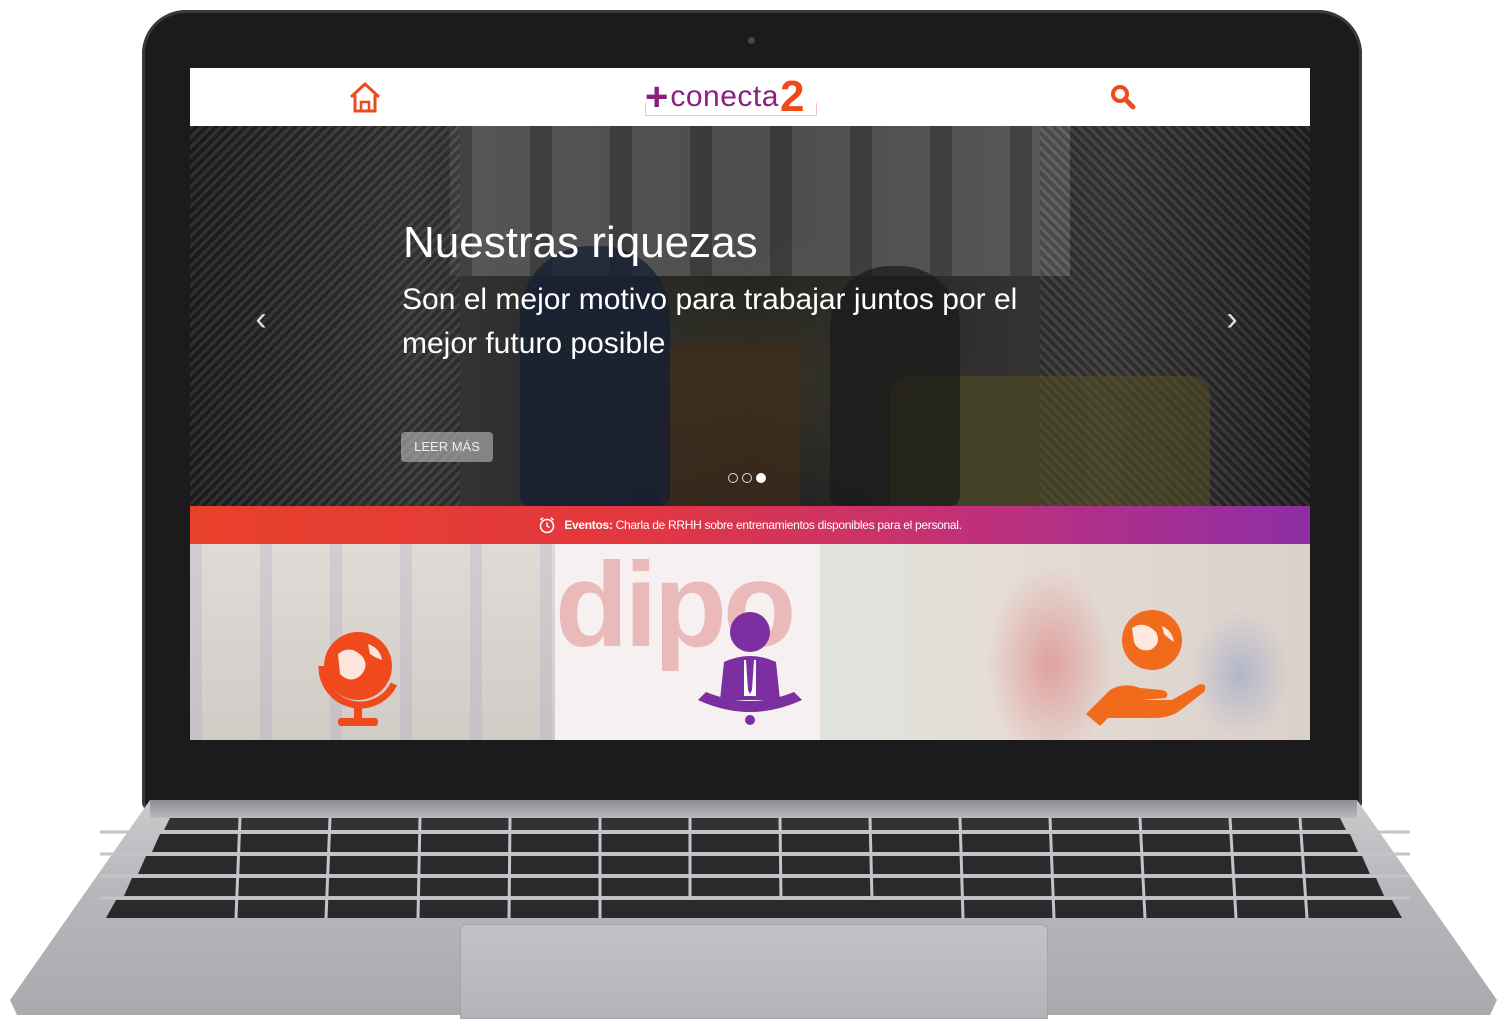 The image size is (1507, 1021). I want to click on alarm-clock-icon, so click(547, 525).